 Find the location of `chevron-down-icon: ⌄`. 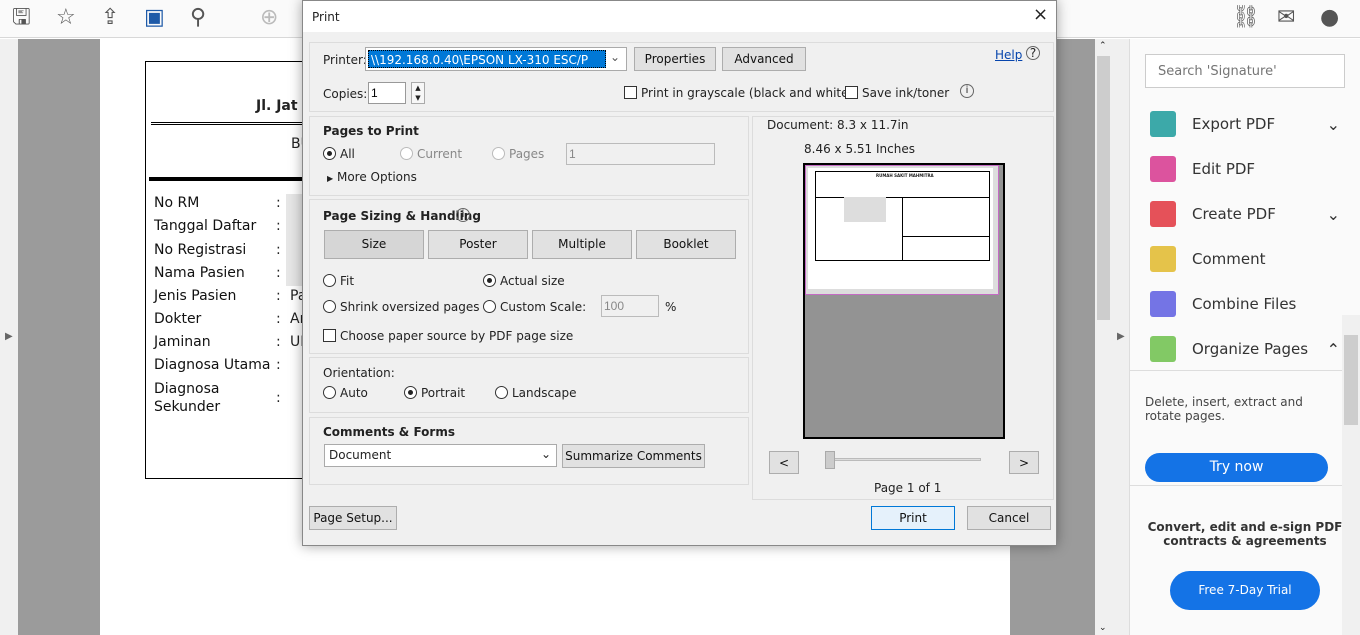

chevron-down-icon: ⌄ is located at coordinates (615, 57).